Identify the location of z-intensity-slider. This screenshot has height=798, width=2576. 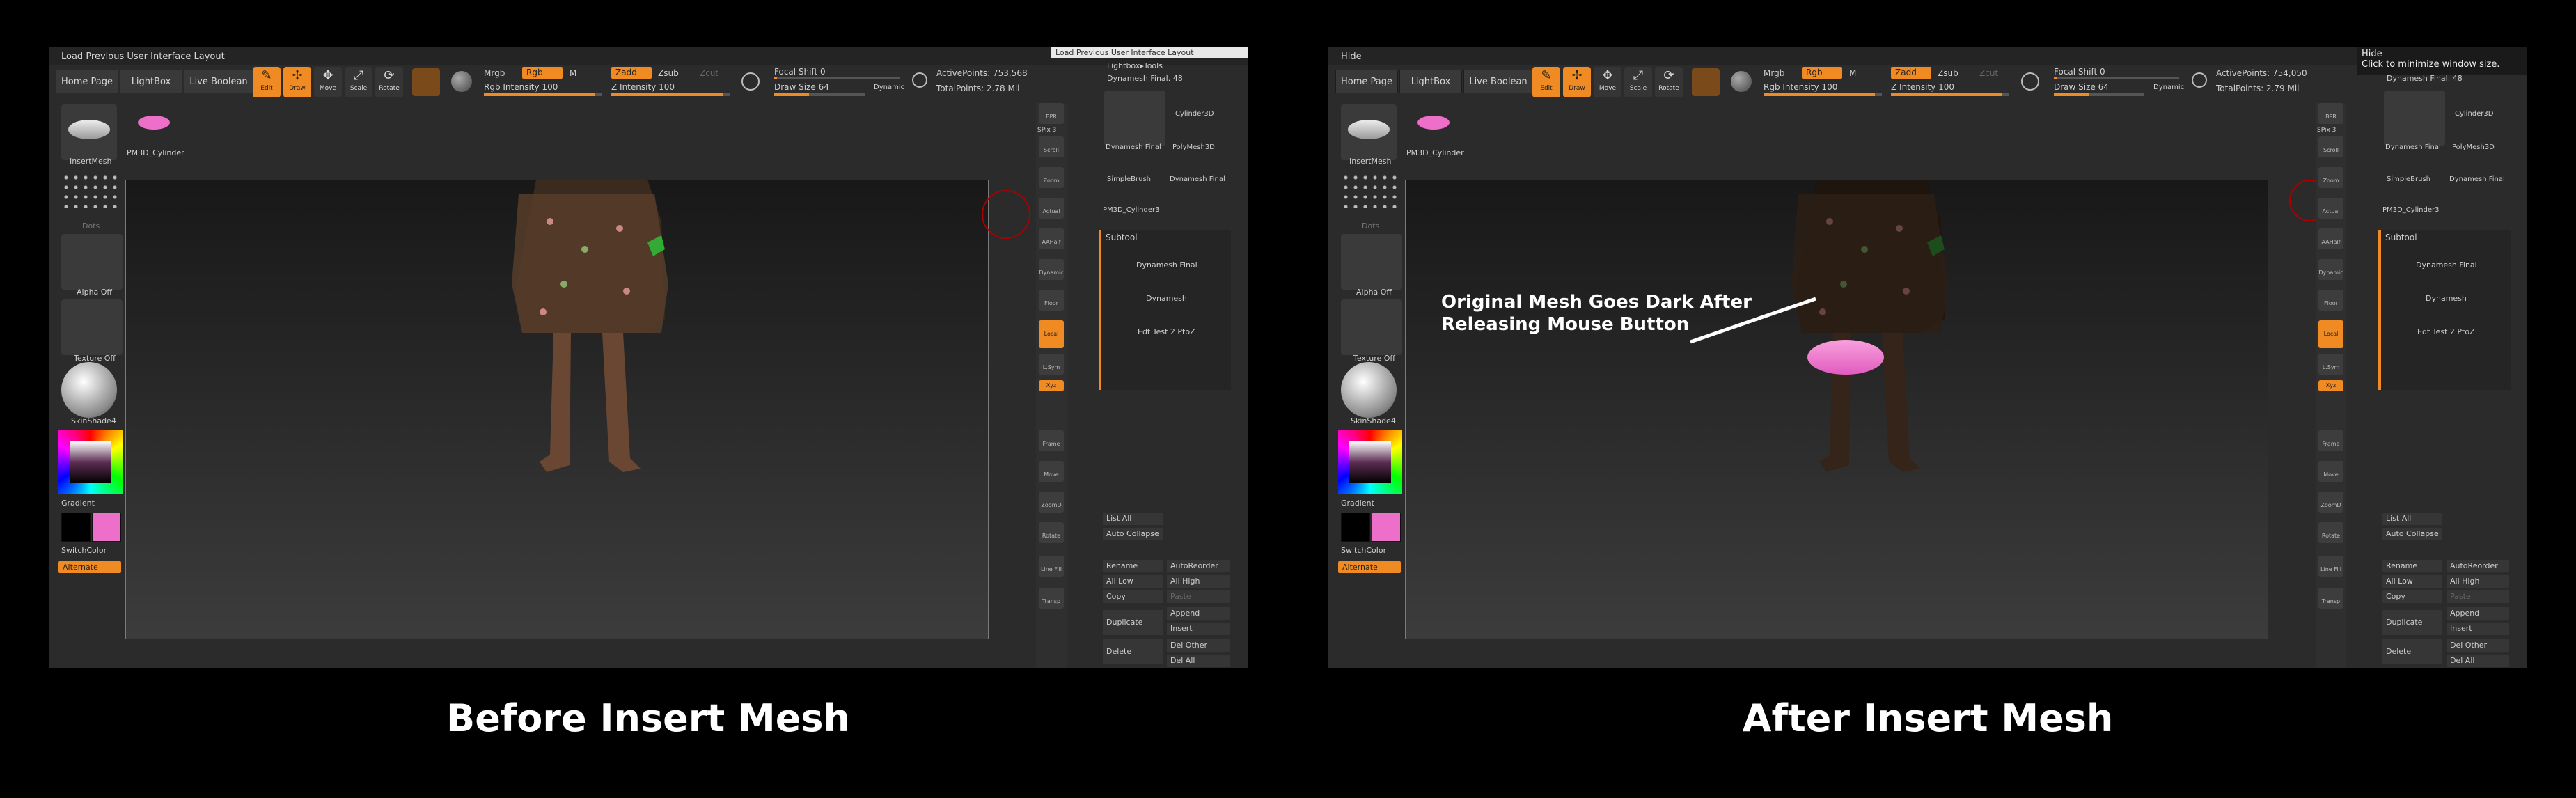
(670, 94).